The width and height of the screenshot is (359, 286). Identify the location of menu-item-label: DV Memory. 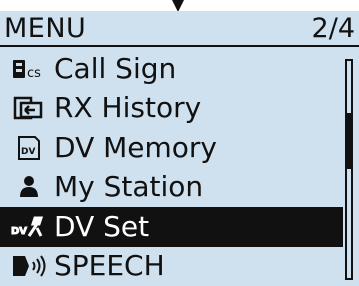
(135, 147).